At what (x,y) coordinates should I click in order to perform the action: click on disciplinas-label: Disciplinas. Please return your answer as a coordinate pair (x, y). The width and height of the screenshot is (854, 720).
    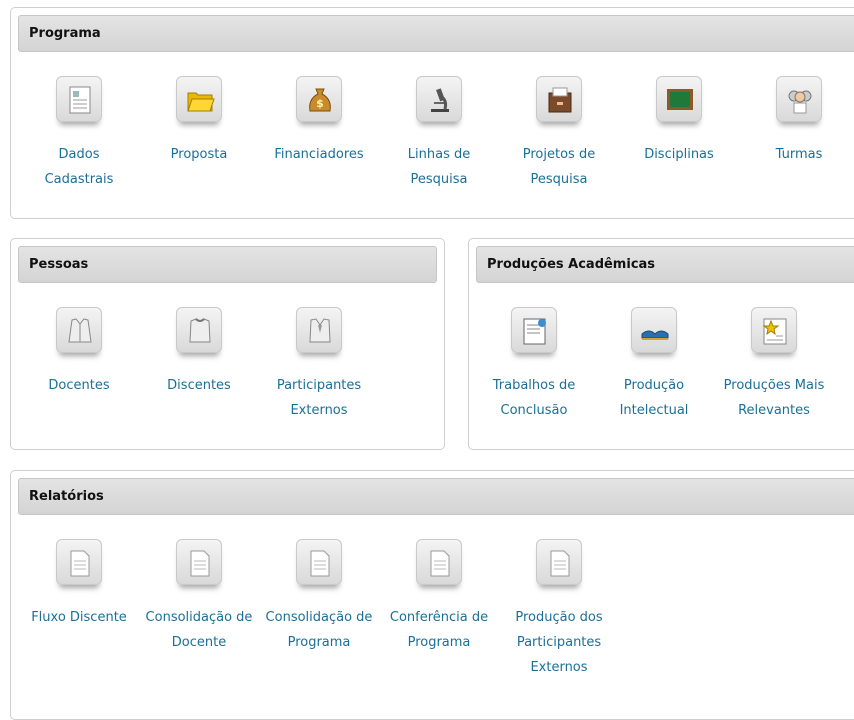
    Looking at the image, I should click on (679, 154).